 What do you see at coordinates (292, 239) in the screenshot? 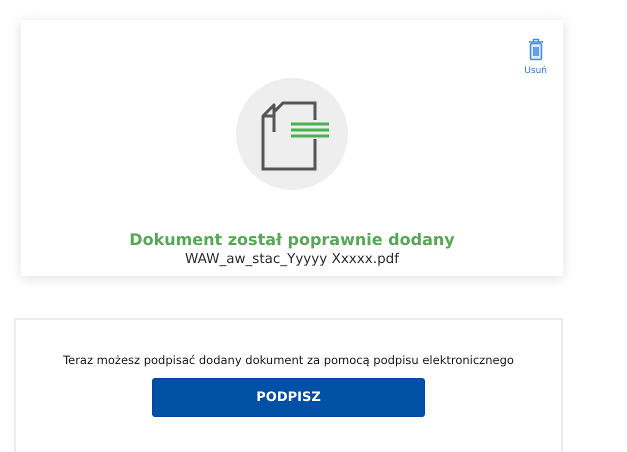
I see `upload-status: Dokument został poprawnie dodany` at bounding box center [292, 239].